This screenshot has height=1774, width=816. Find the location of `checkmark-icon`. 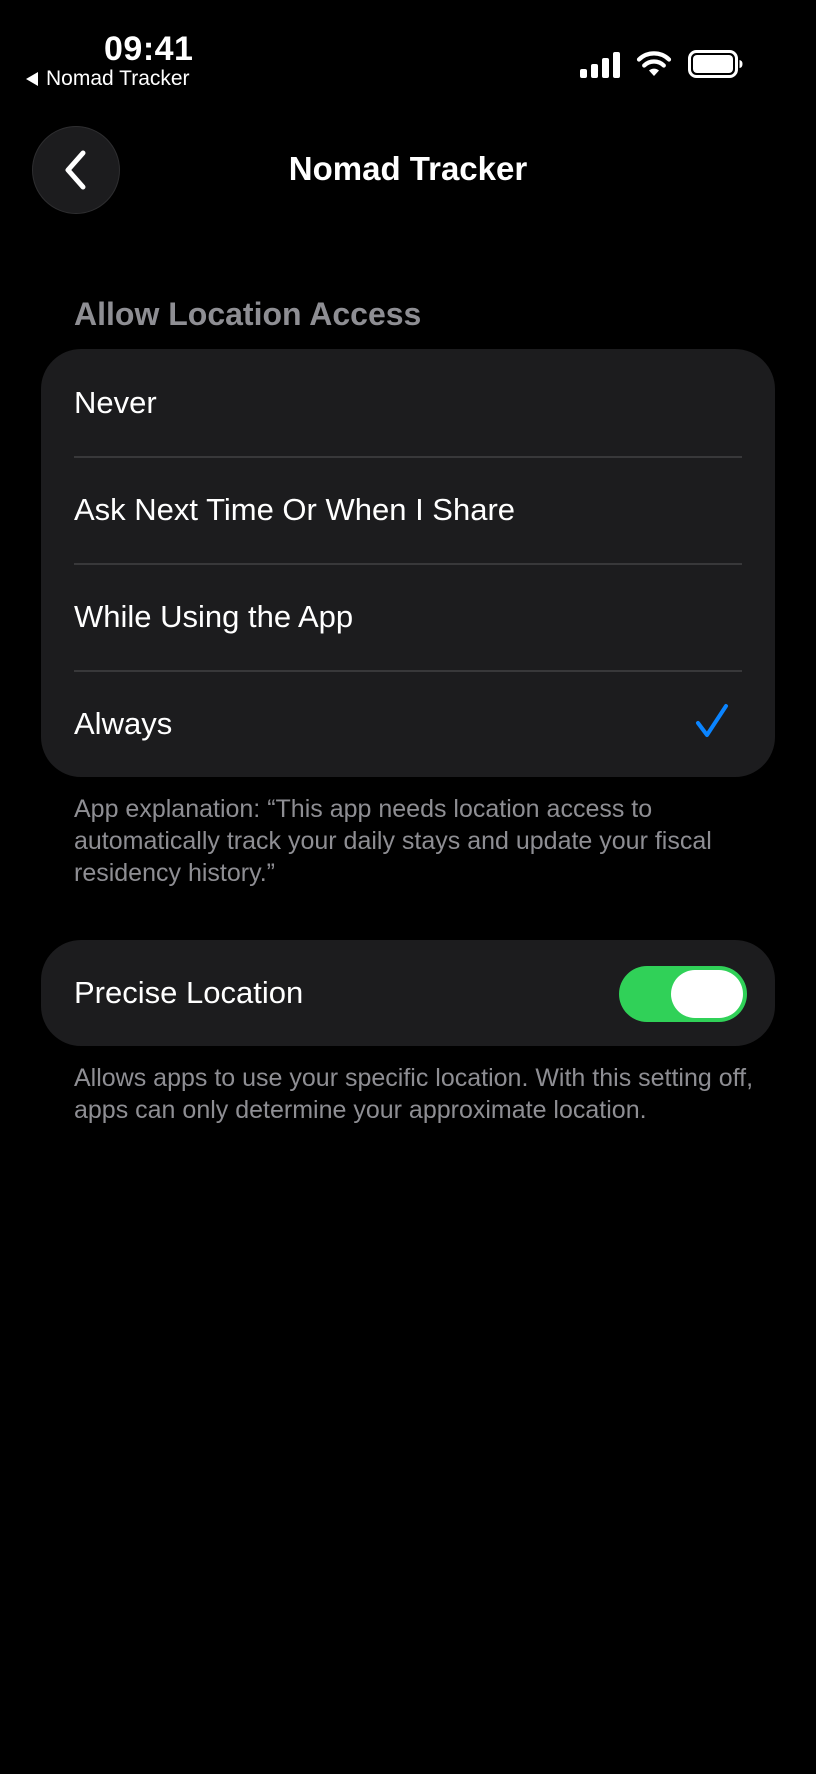

checkmark-icon is located at coordinates (712, 720).